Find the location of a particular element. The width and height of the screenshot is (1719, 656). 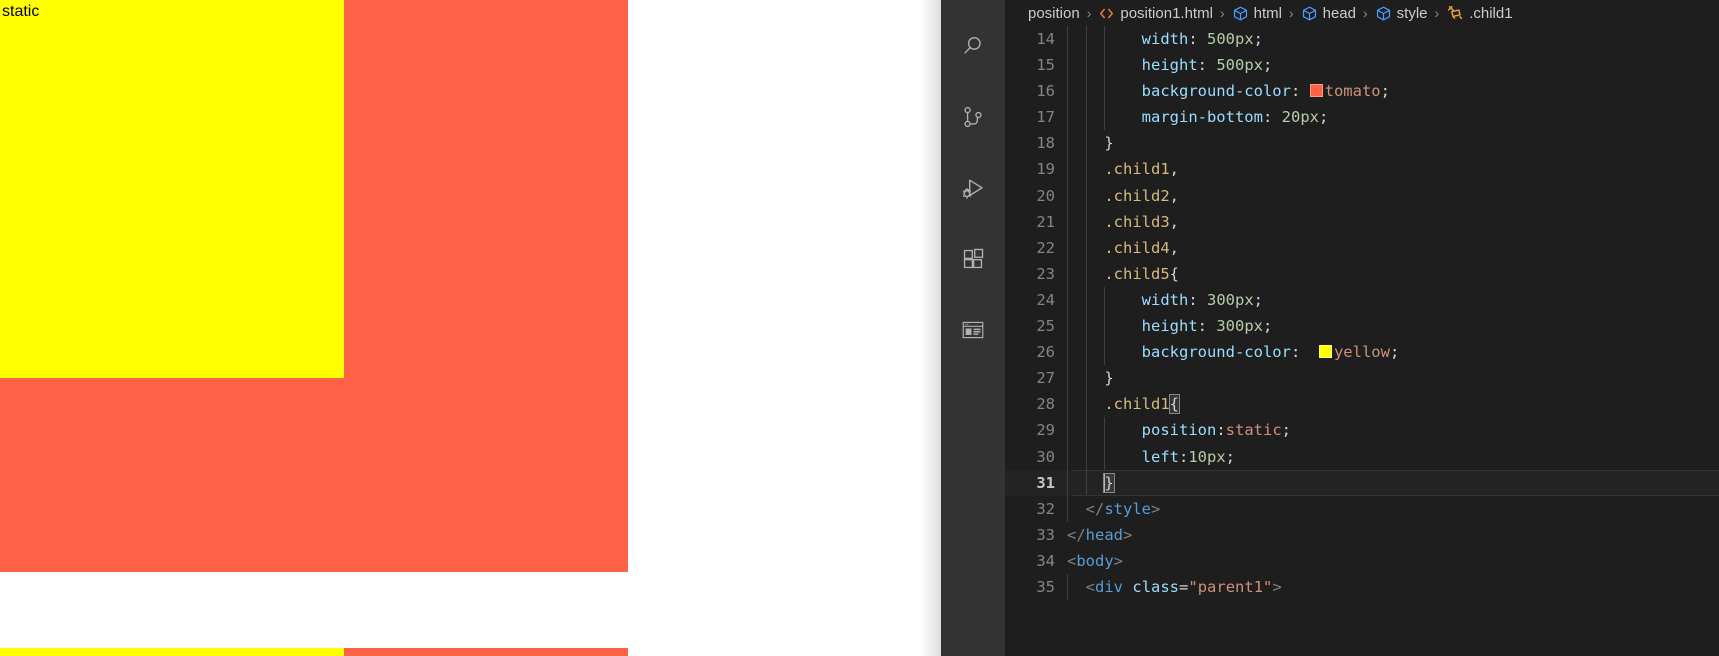

code-line: 21 .child3, is located at coordinates (1362, 221).